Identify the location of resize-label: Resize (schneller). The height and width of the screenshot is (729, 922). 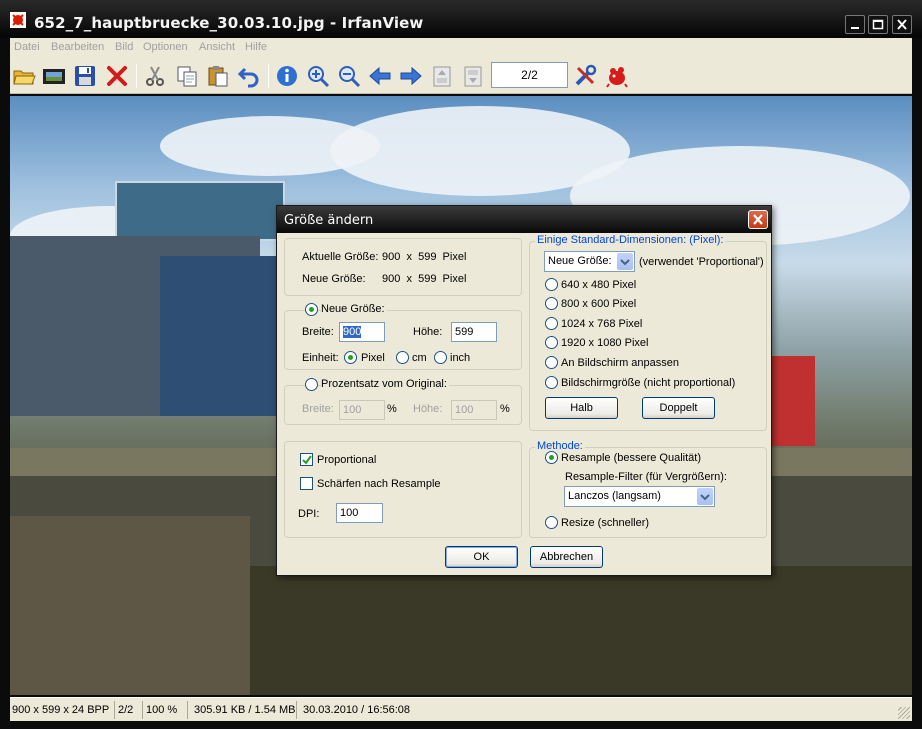
(605, 523).